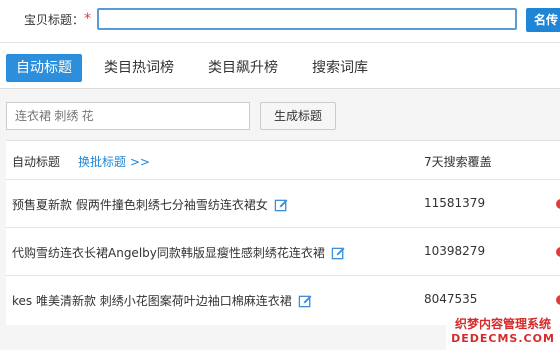 This screenshot has width=560, height=350. I want to click on keyword-input, so click(128, 116).